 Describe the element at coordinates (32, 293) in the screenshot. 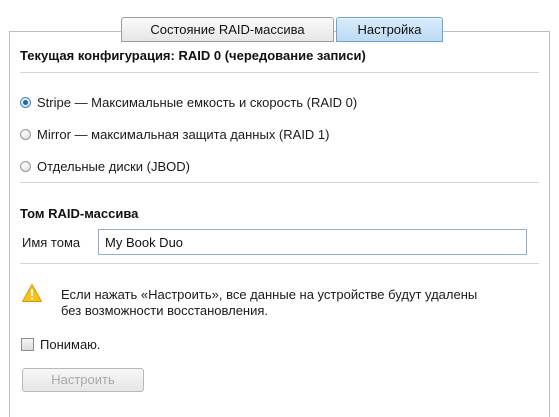

I see `warning-triangle-icon` at that location.